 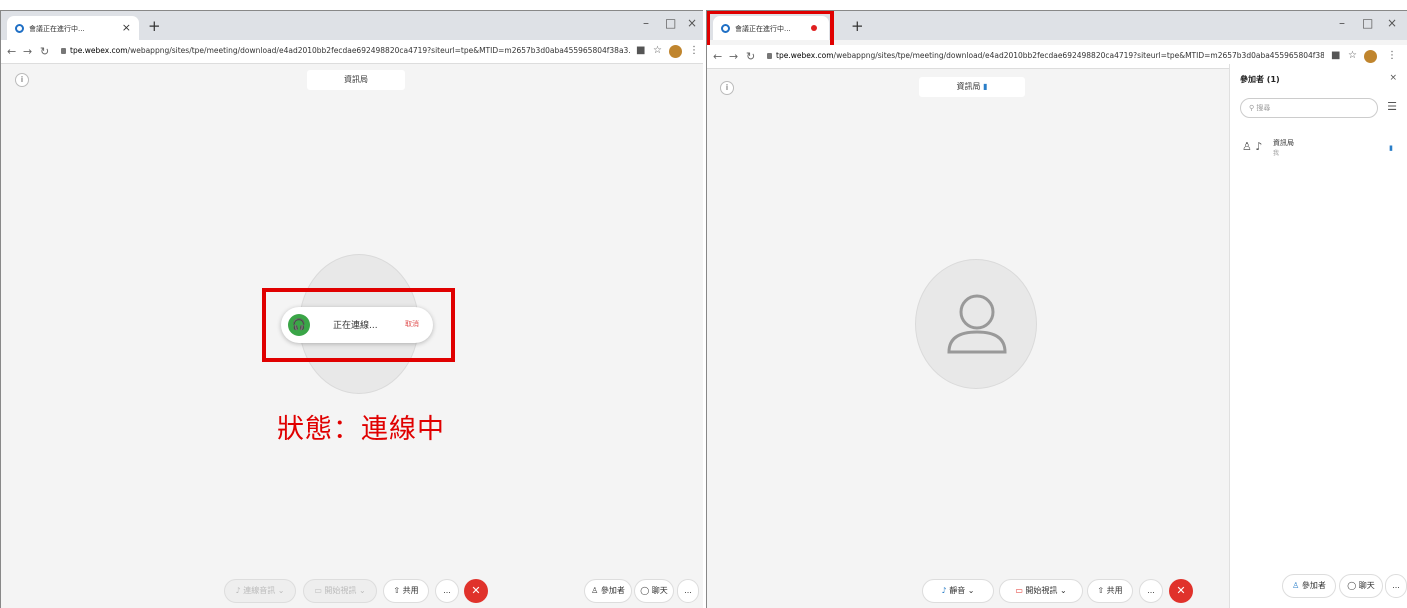 What do you see at coordinates (1391, 148) in the screenshot?
I see `participant-mic-icon: ▮` at bounding box center [1391, 148].